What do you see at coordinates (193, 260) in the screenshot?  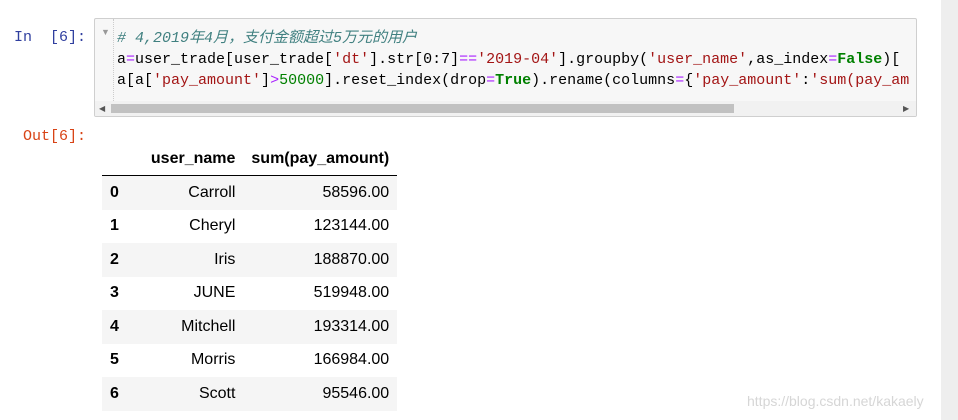 I see `user-name-cell: Iris` at bounding box center [193, 260].